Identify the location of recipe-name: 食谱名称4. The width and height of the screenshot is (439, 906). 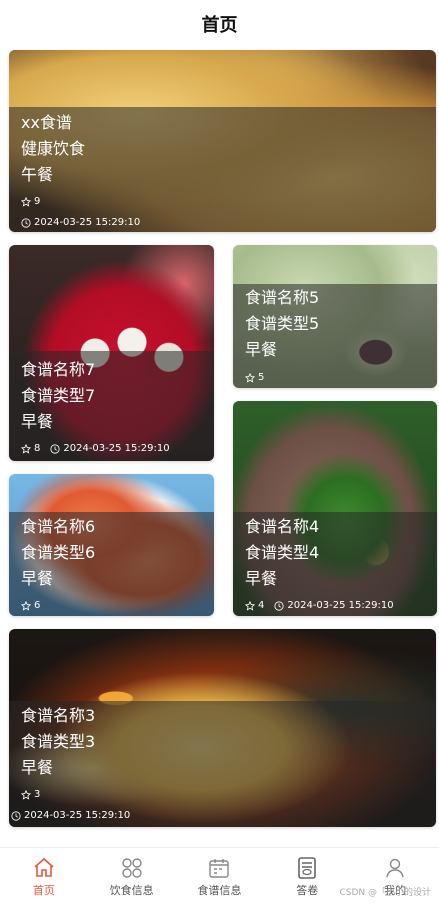
(282, 526).